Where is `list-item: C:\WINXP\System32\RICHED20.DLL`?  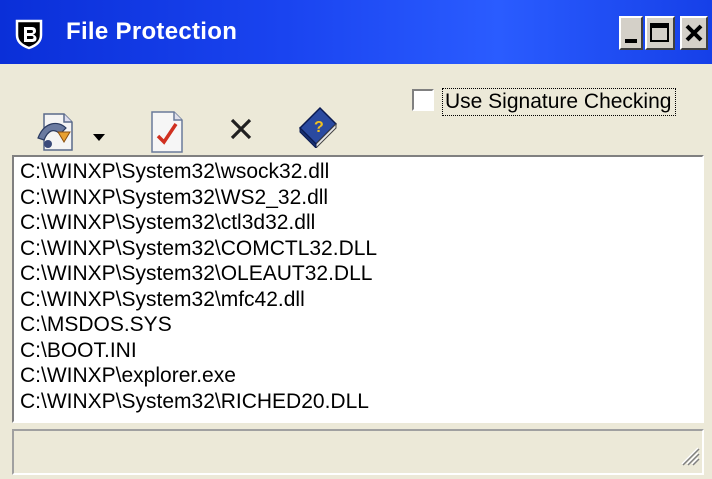 list-item: C:\WINXP\System32\RICHED20.DLL is located at coordinates (361, 402).